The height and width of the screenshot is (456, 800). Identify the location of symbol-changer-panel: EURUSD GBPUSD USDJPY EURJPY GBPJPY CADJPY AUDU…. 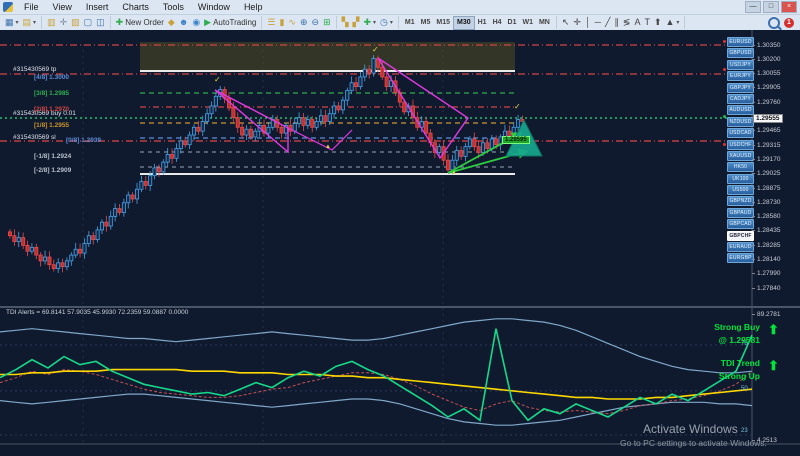
(738, 151).